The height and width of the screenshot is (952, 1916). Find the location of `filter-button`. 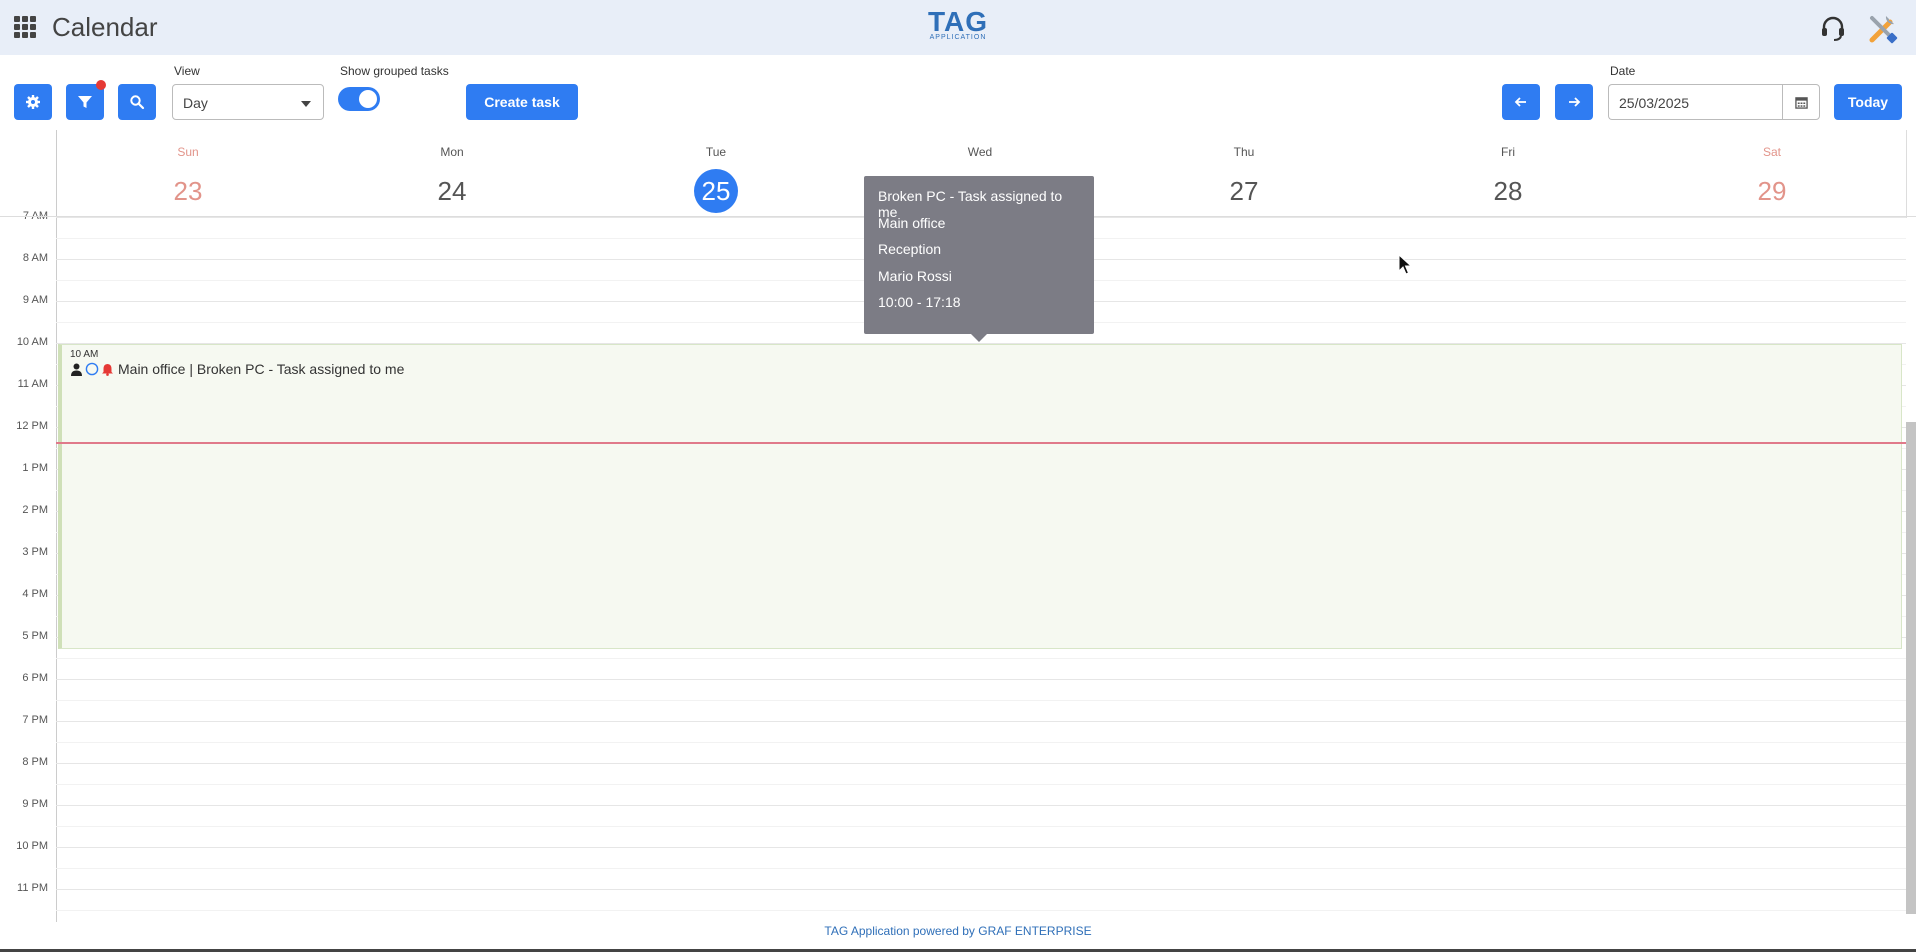

filter-button is located at coordinates (86, 100).